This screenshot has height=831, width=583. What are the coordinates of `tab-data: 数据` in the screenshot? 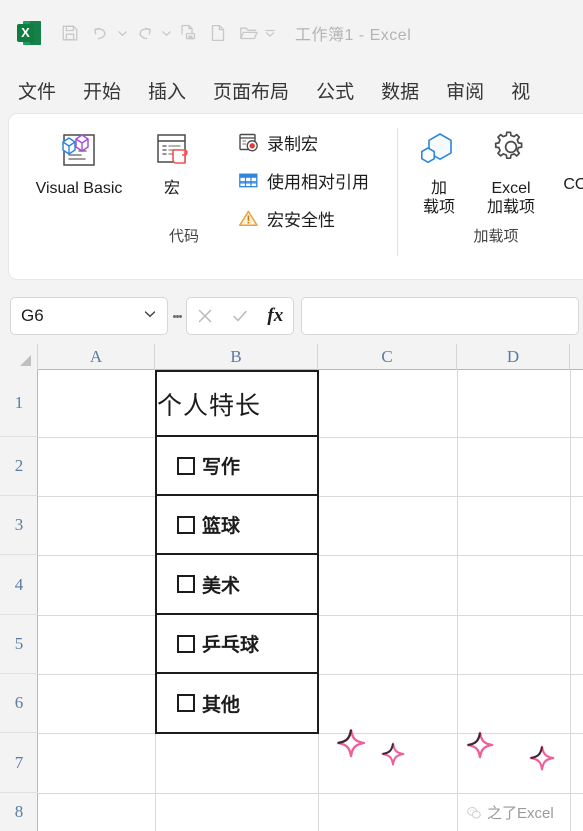 It's located at (400, 90).